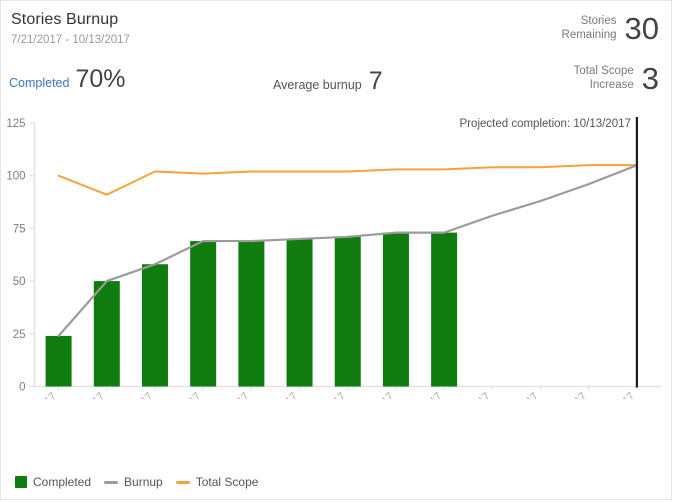 This screenshot has height=502, width=674. What do you see at coordinates (650, 78) in the screenshot?
I see `total-scope-increase-value: 3` at bounding box center [650, 78].